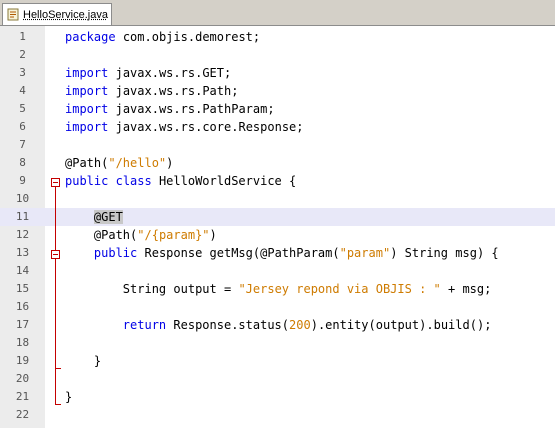  I want to click on line-number: 14, so click(22, 270).